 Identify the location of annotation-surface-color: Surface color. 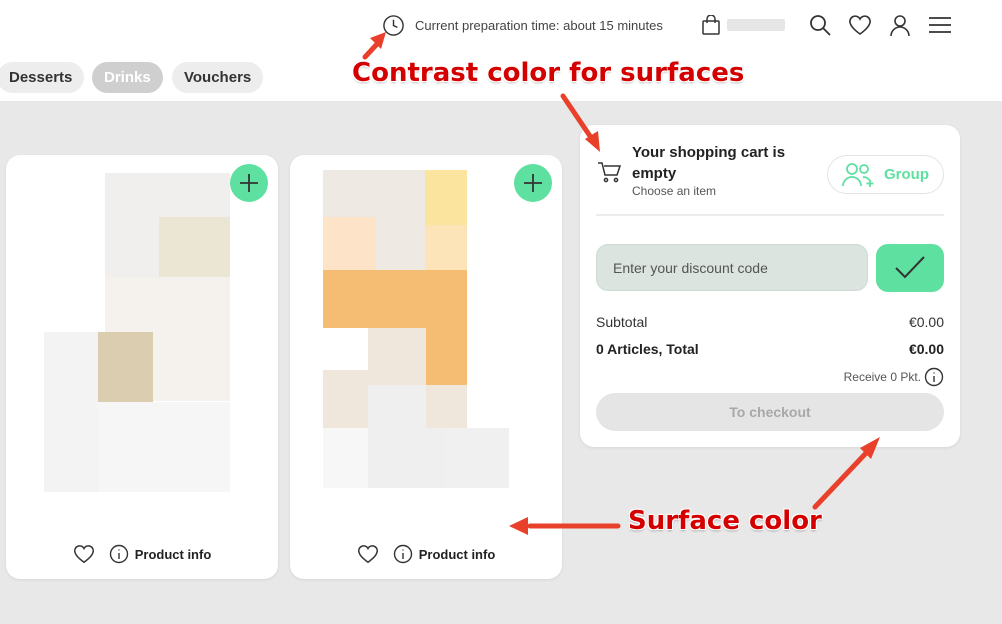
(725, 521).